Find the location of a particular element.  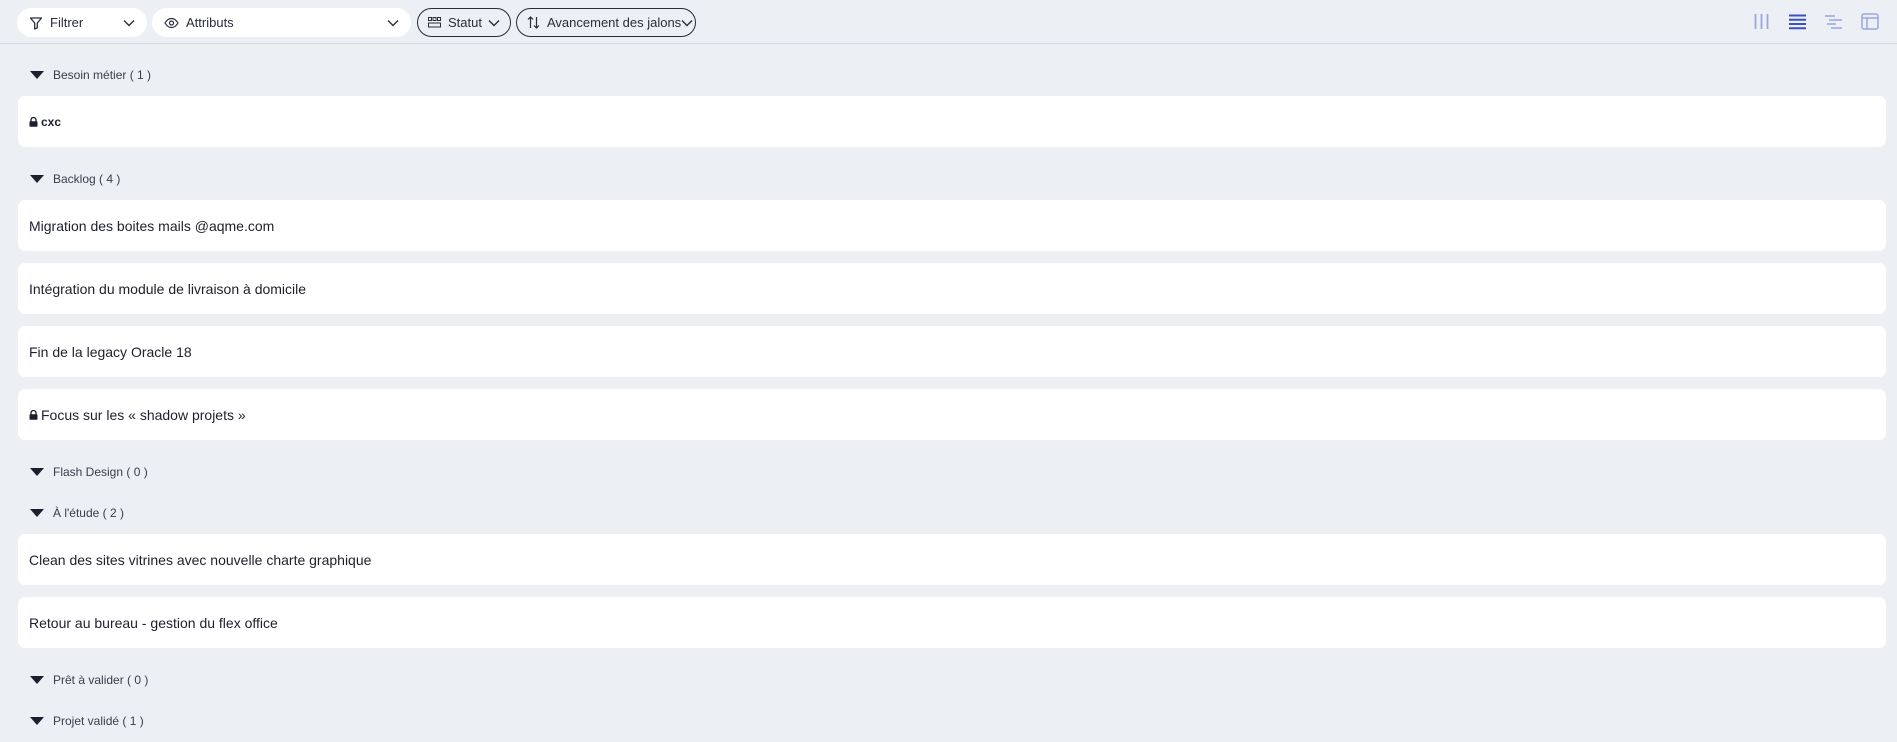

group-header-pret-a-valider: Prêt à valider ( 0 ) is located at coordinates (89, 680).